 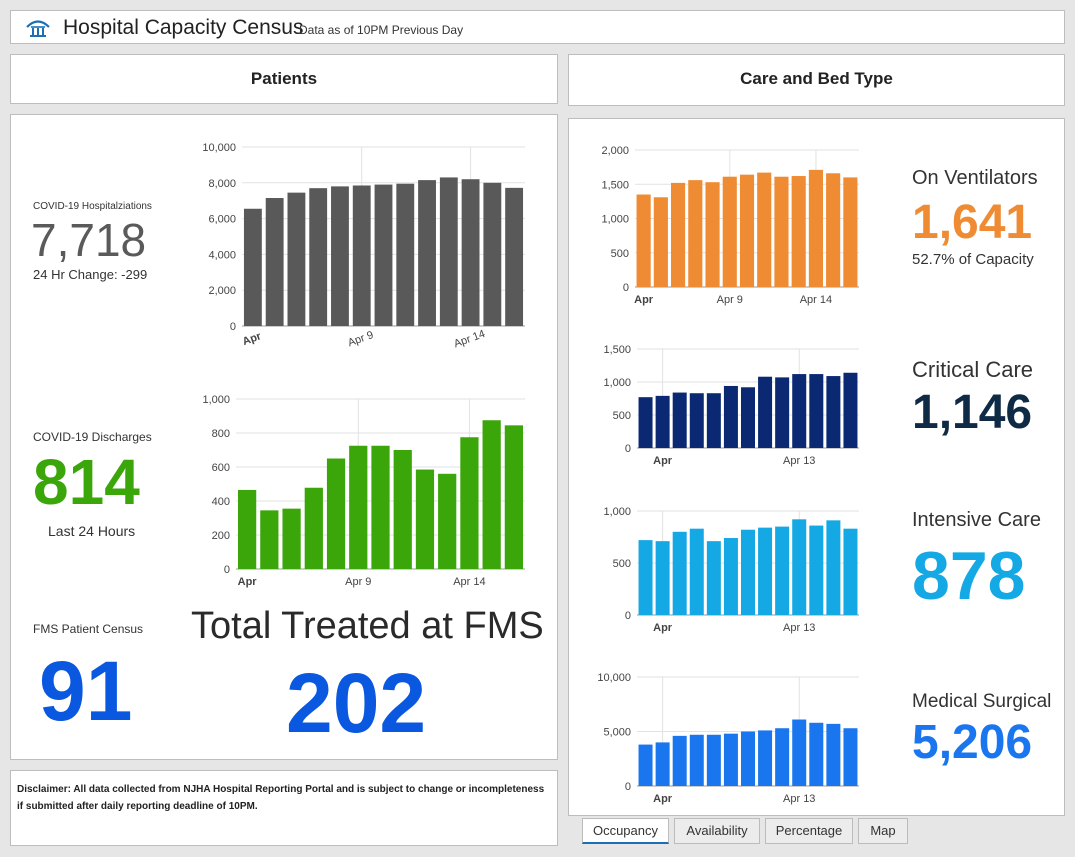 What do you see at coordinates (367, 626) in the screenshot?
I see `total-treated-label: Total Treated at FMS` at bounding box center [367, 626].